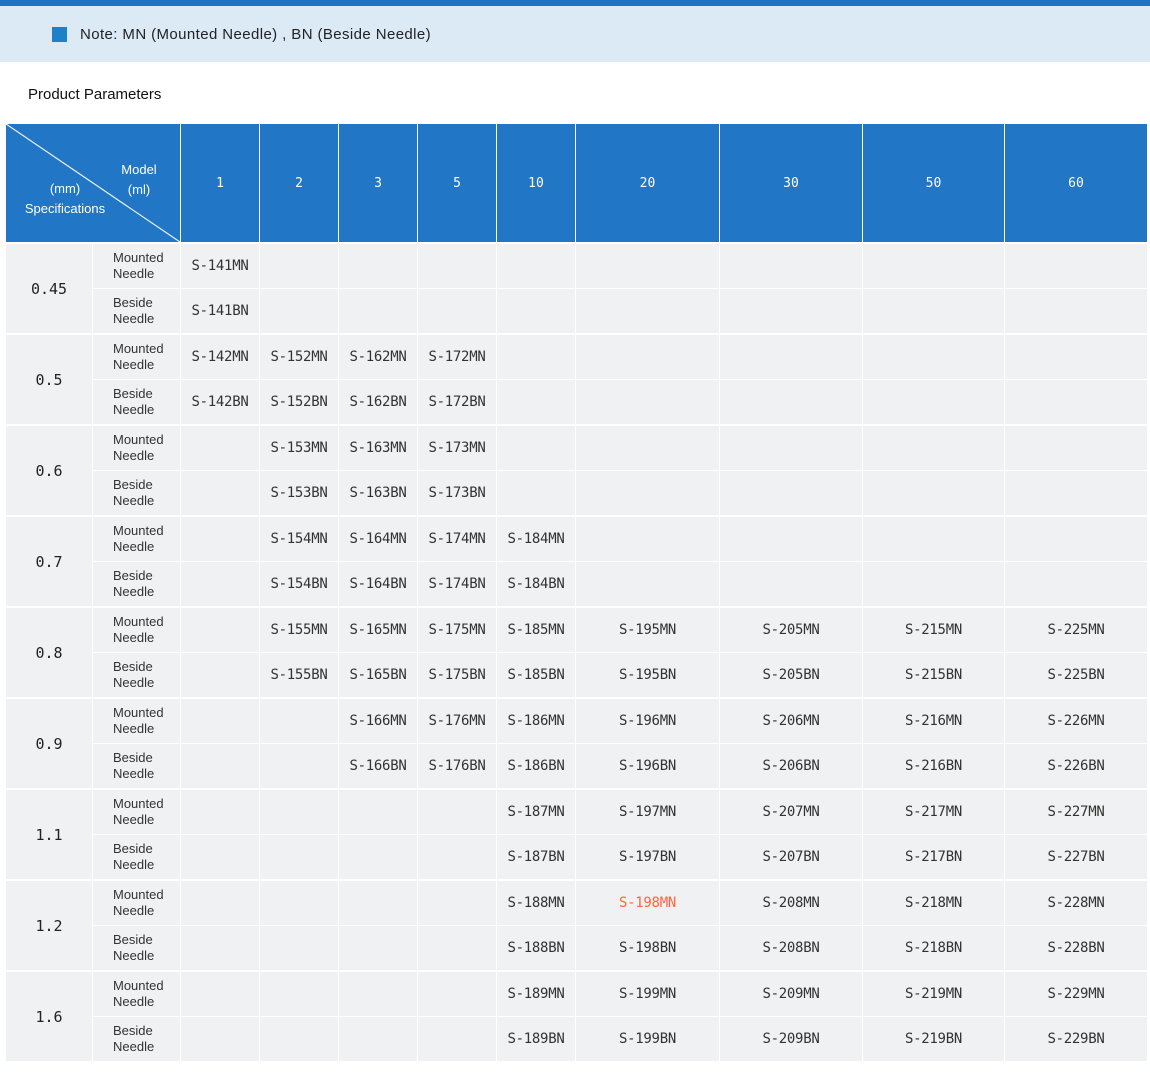  What do you see at coordinates (791, 721) in the screenshot?
I see `model-cell: S-206MN` at bounding box center [791, 721].